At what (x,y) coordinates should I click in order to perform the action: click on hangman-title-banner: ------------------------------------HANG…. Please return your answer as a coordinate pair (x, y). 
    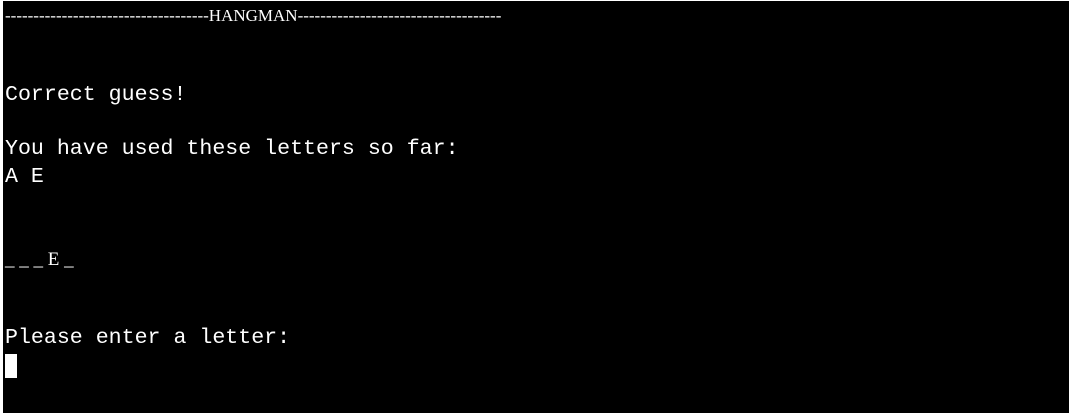
    Looking at the image, I should click on (253, 15).